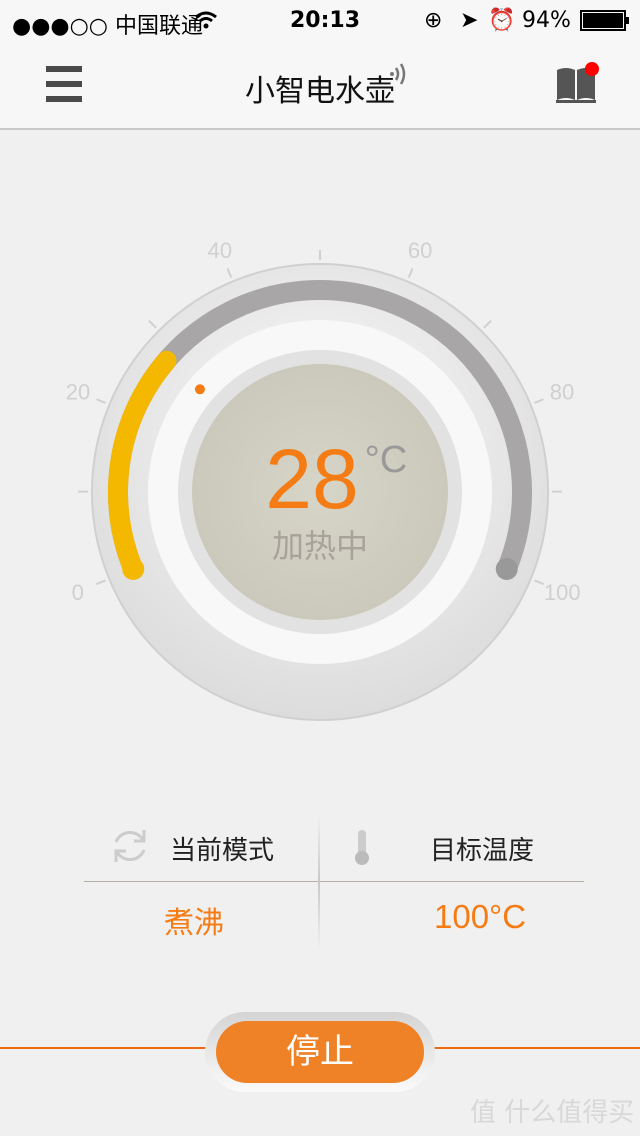  I want to click on carrier: ●●●○○ 中国联通, so click(107, 26).